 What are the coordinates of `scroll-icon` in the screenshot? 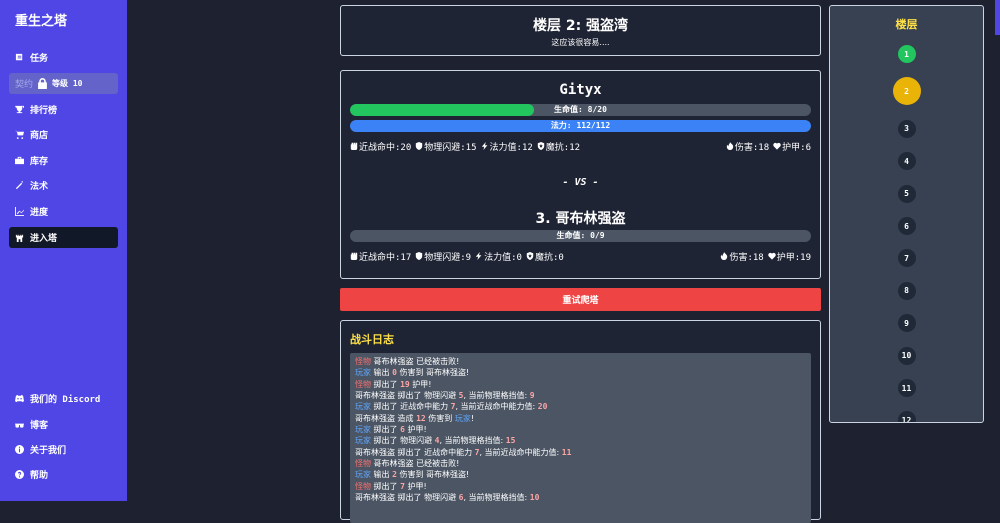 It's located at (19, 56).